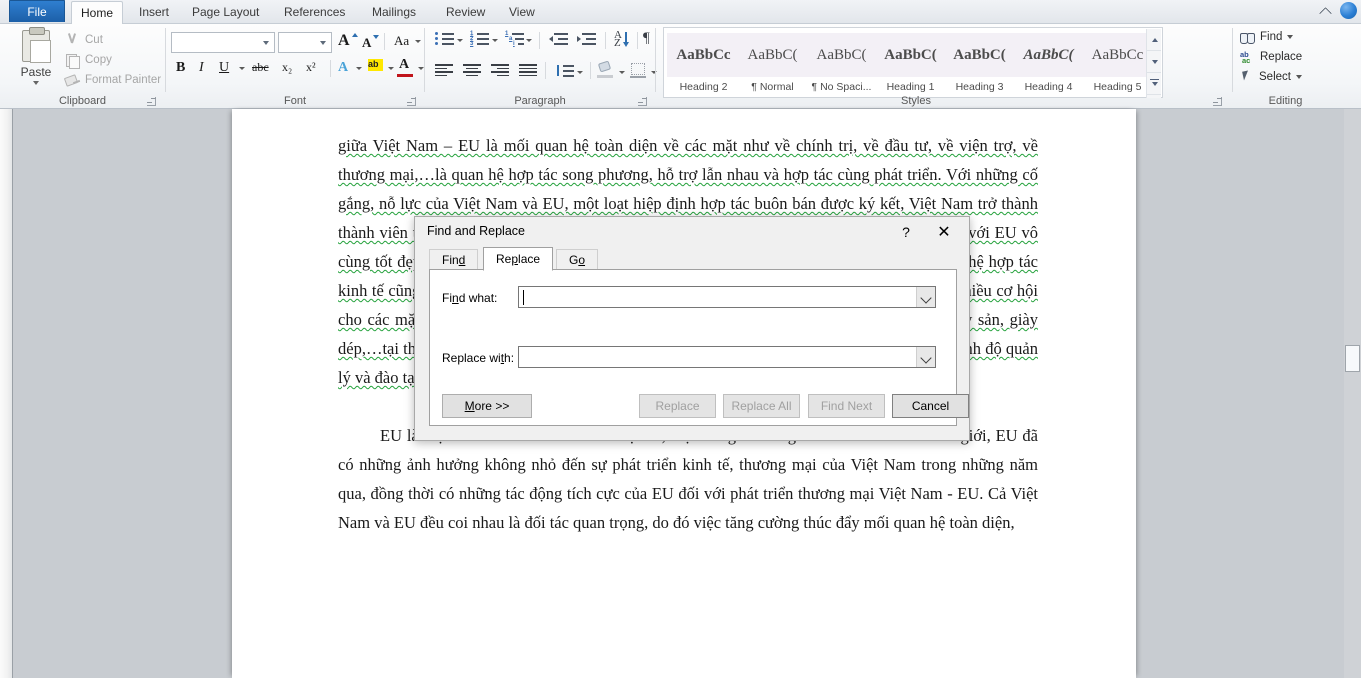 The image size is (1361, 678). What do you see at coordinates (518, 259) in the screenshot?
I see `dialog-tab-replace: Replace` at bounding box center [518, 259].